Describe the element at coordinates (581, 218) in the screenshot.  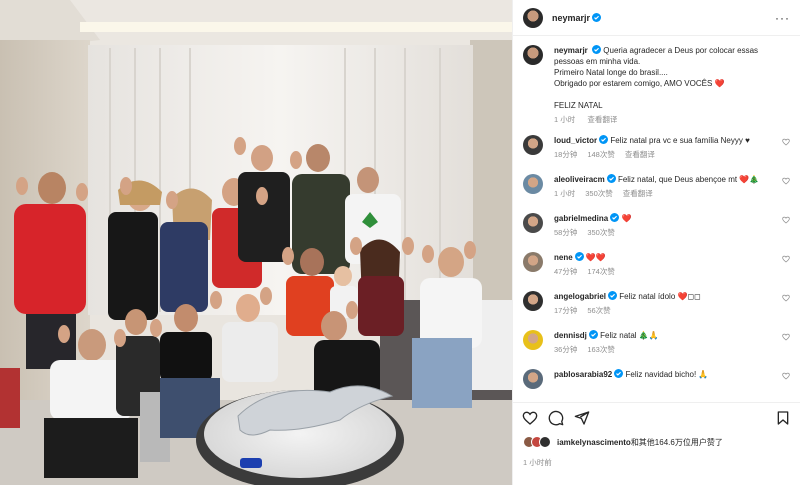
I see `commenter-username: gabrielmedina` at that location.